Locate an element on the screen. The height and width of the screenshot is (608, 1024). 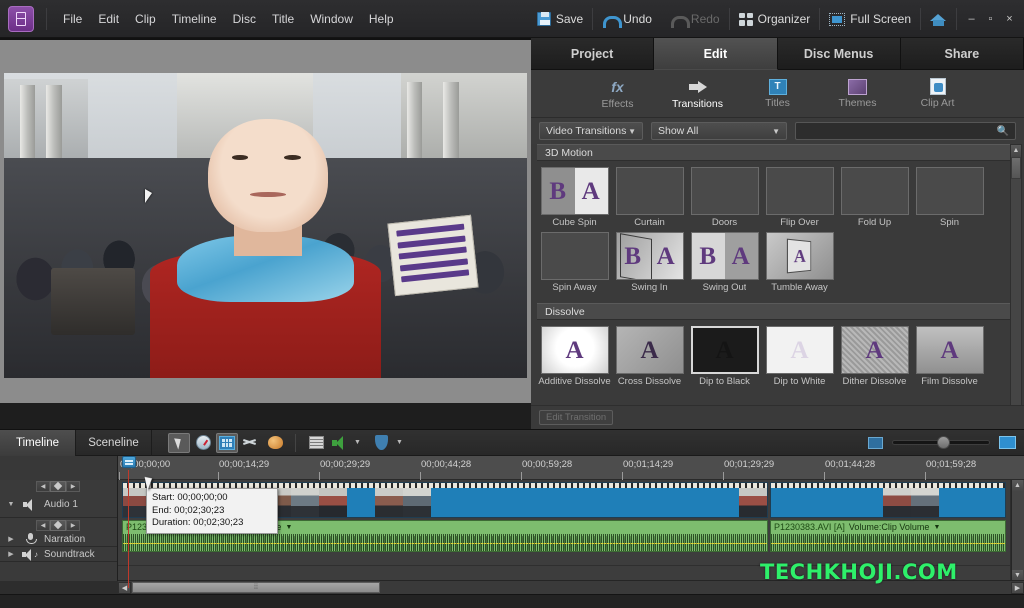
speaker-icon is located at coordinates (30, 504).